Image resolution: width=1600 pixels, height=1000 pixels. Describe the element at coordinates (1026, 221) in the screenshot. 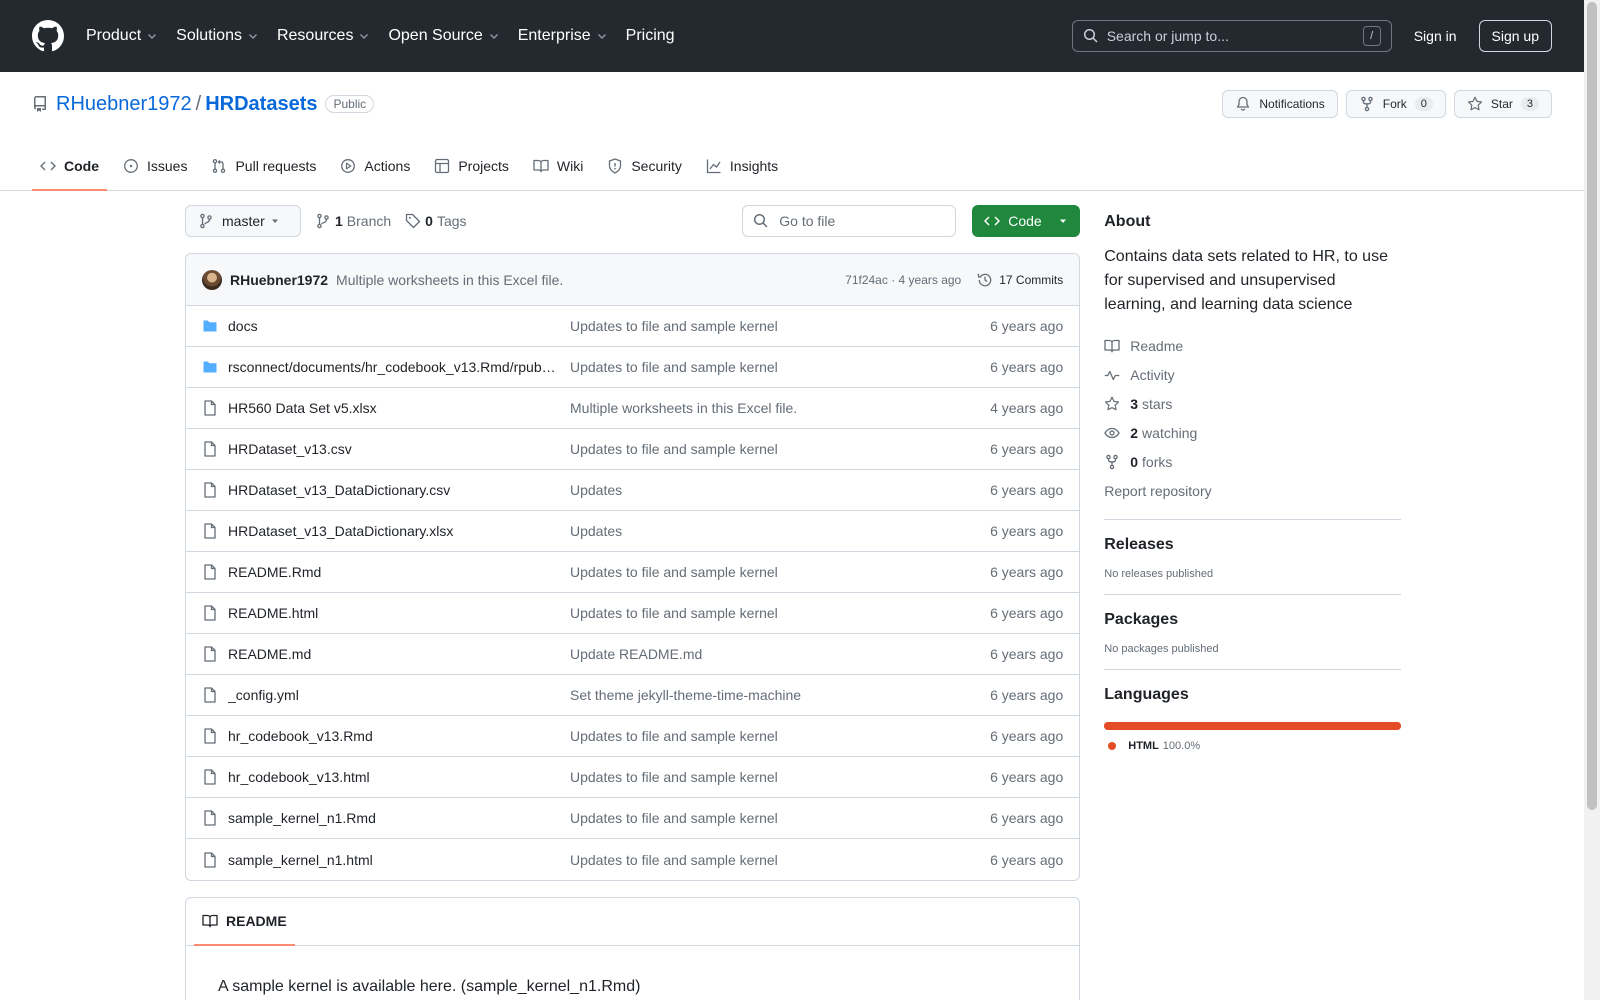

I see `code-dropdown-button: Code` at that location.